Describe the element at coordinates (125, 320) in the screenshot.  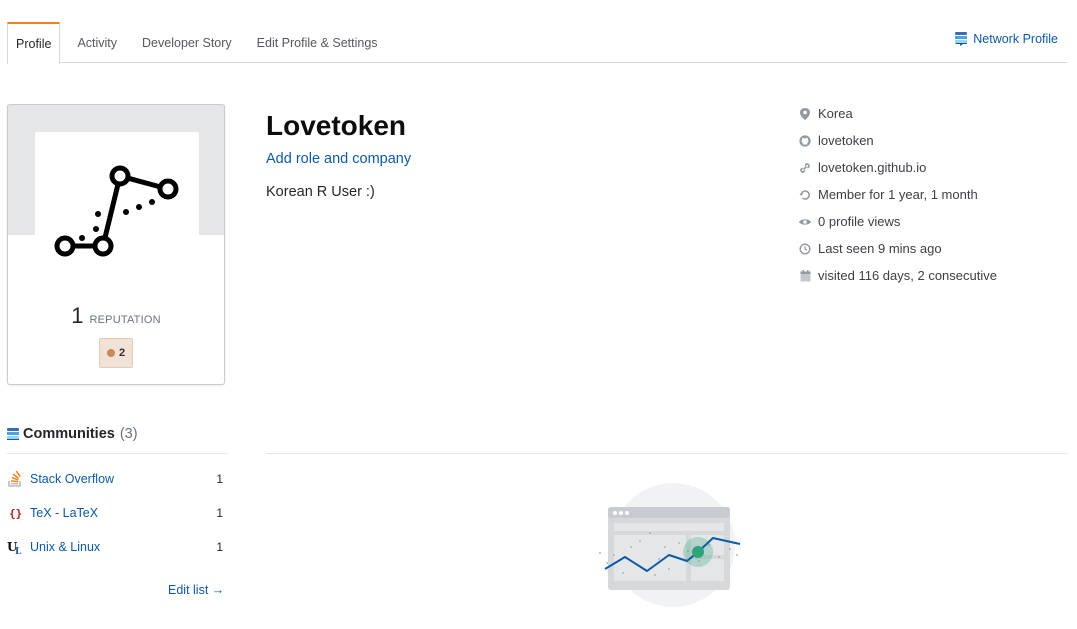
I see `reputation-label: REPUTATION` at that location.